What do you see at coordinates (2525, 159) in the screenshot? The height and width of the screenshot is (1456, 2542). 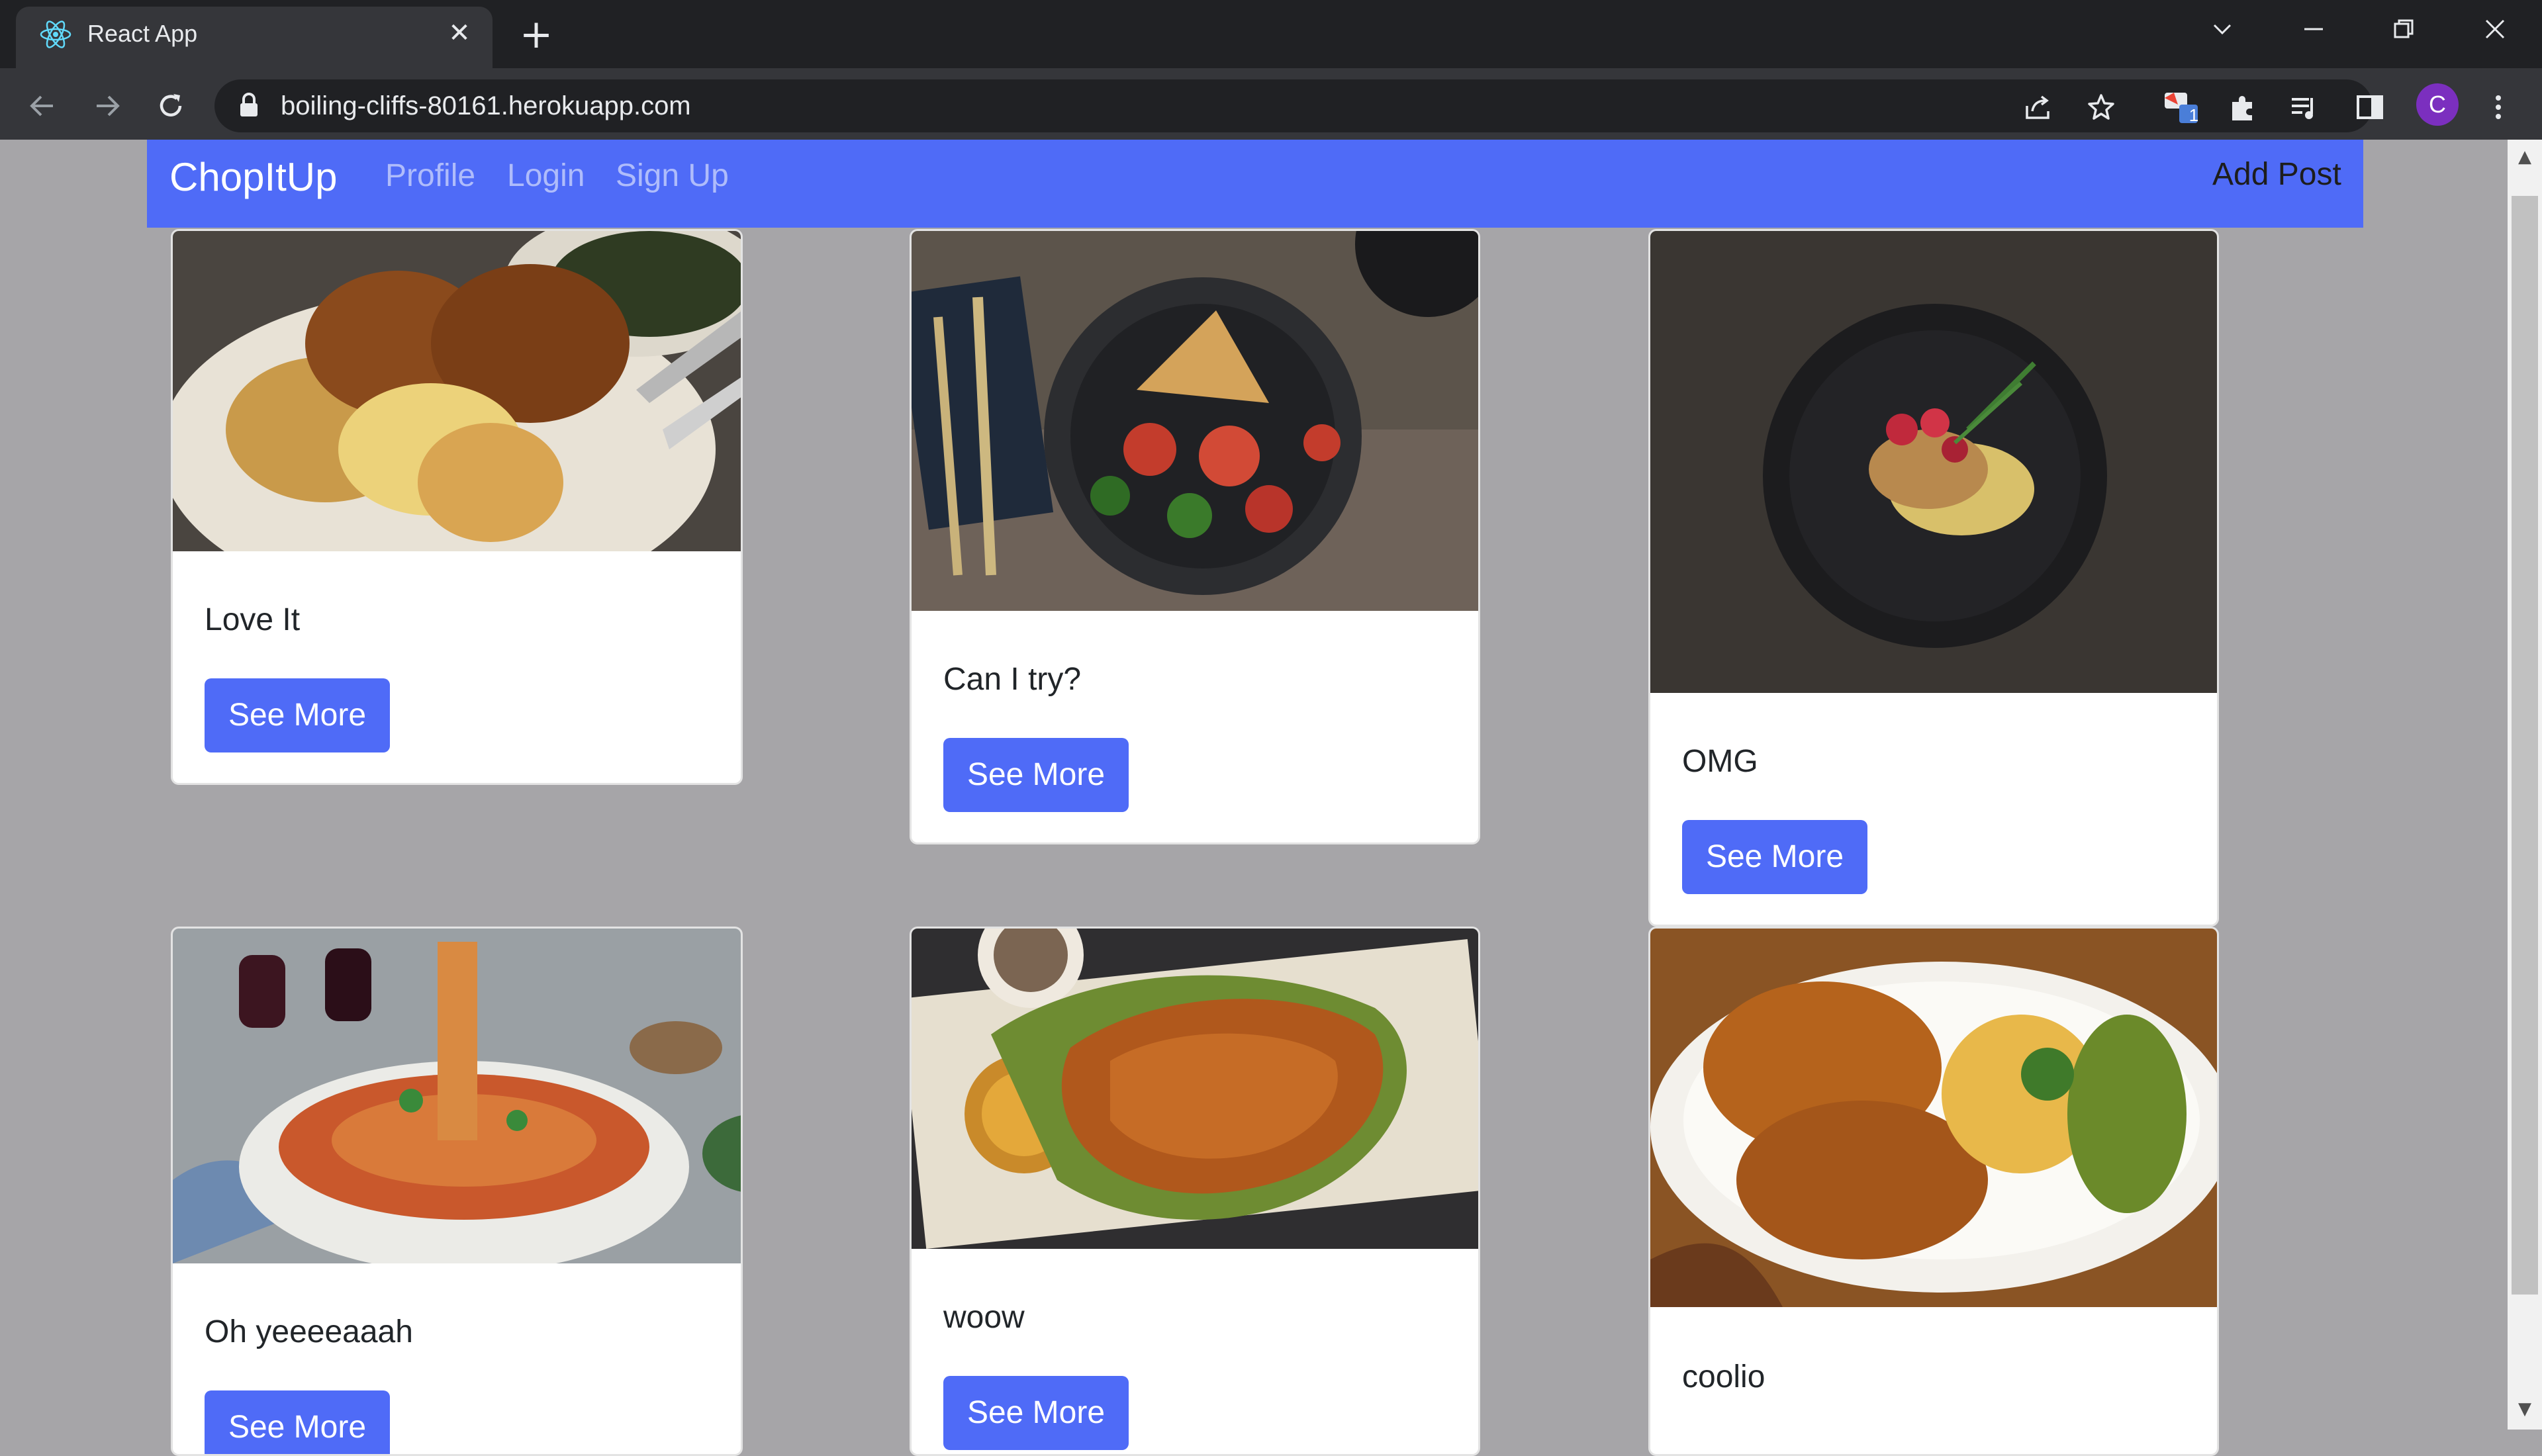 I see `scroll-up-icon: ▲` at bounding box center [2525, 159].